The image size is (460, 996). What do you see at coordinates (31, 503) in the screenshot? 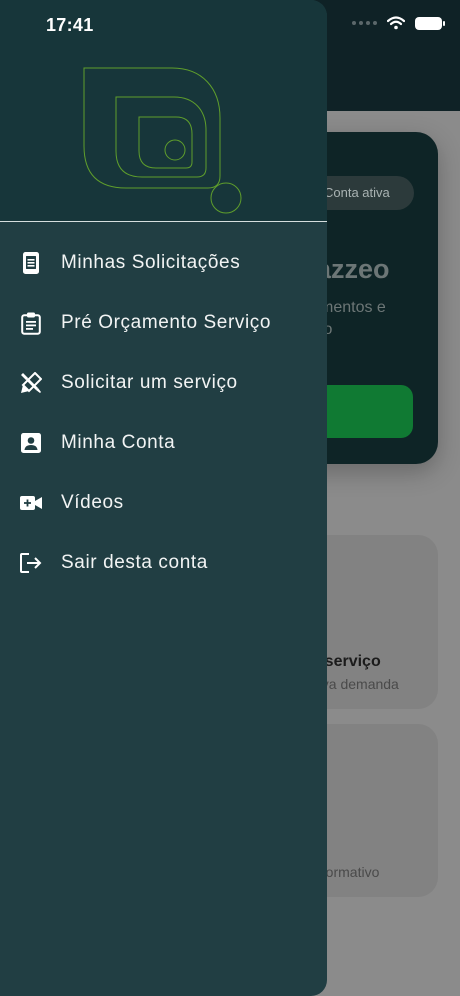
I see `video-icon` at bounding box center [31, 503].